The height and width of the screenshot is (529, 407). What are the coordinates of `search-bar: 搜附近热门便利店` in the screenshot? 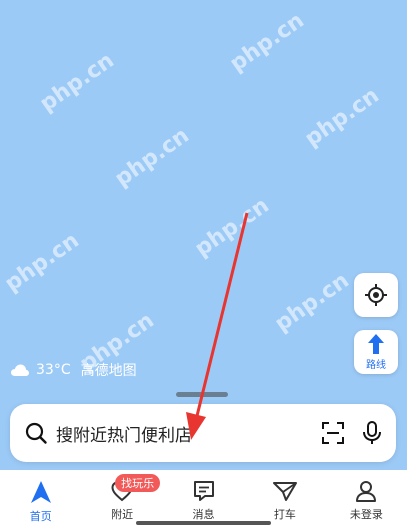 It's located at (203, 433).